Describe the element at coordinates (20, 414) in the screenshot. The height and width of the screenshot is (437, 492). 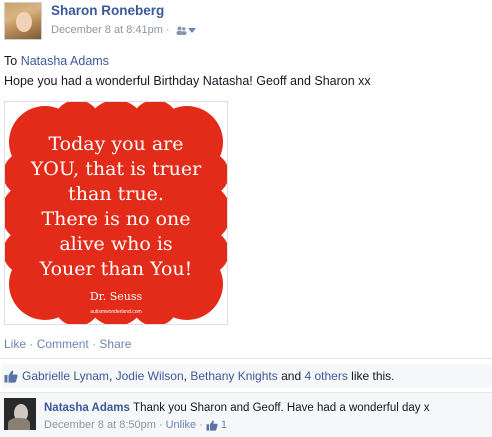
I see `commenter-avatar` at that location.